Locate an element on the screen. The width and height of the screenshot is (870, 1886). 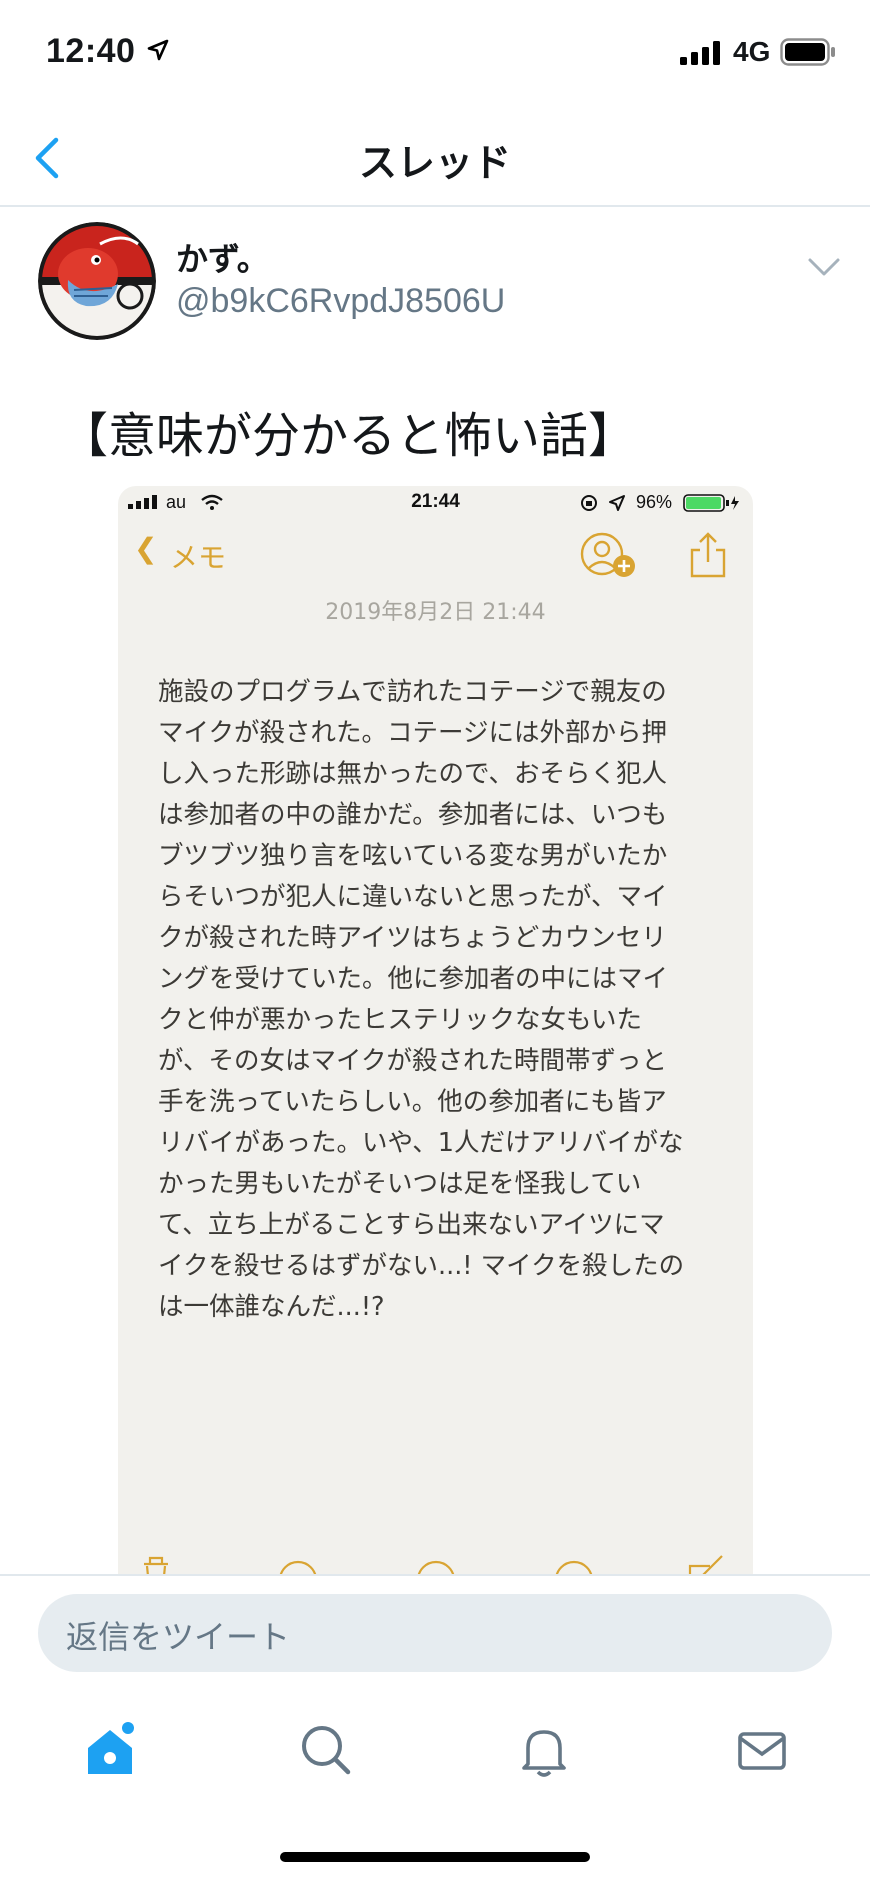
avatar is located at coordinates (97, 281).